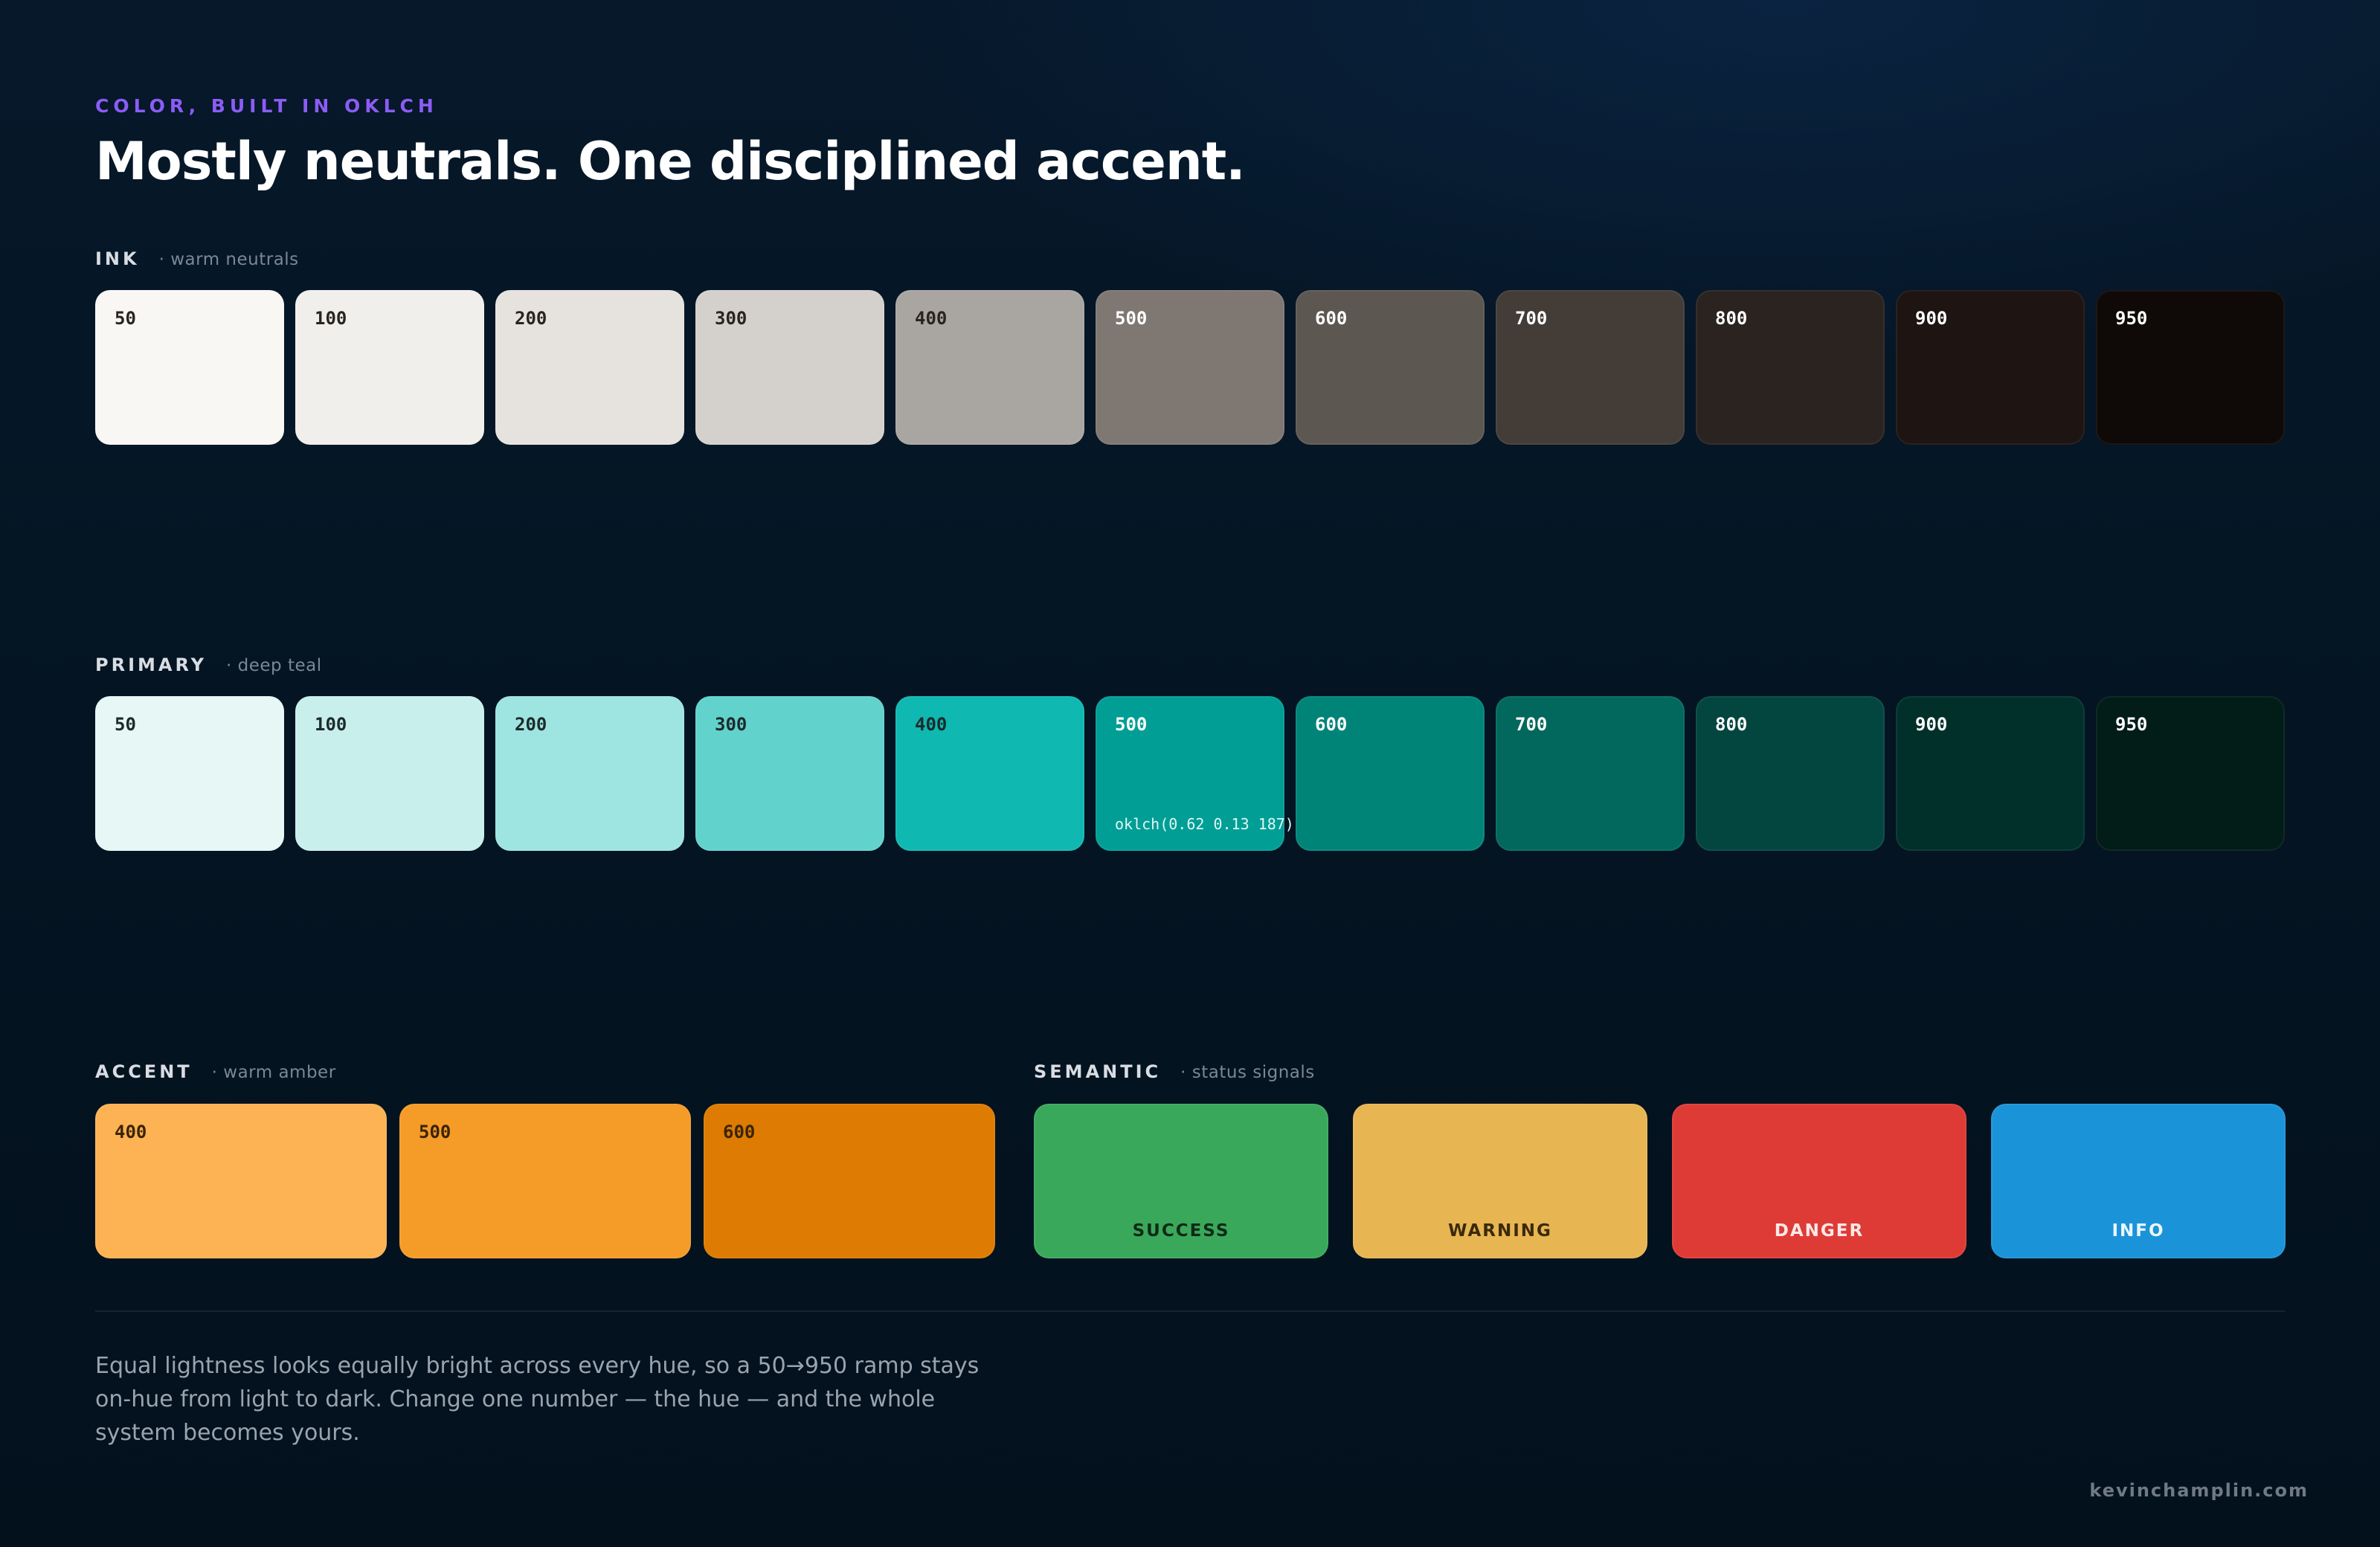 This screenshot has height=1547, width=2380. What do you see at coordinates (790, 368) in the screenshot?
I see `ink-swatch-300: 300` at bounding box center [790, 368].